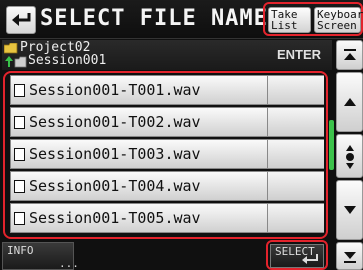 This screenshot has height=270, width=363. I want to click on scroll-down-button, so click(349, 210).